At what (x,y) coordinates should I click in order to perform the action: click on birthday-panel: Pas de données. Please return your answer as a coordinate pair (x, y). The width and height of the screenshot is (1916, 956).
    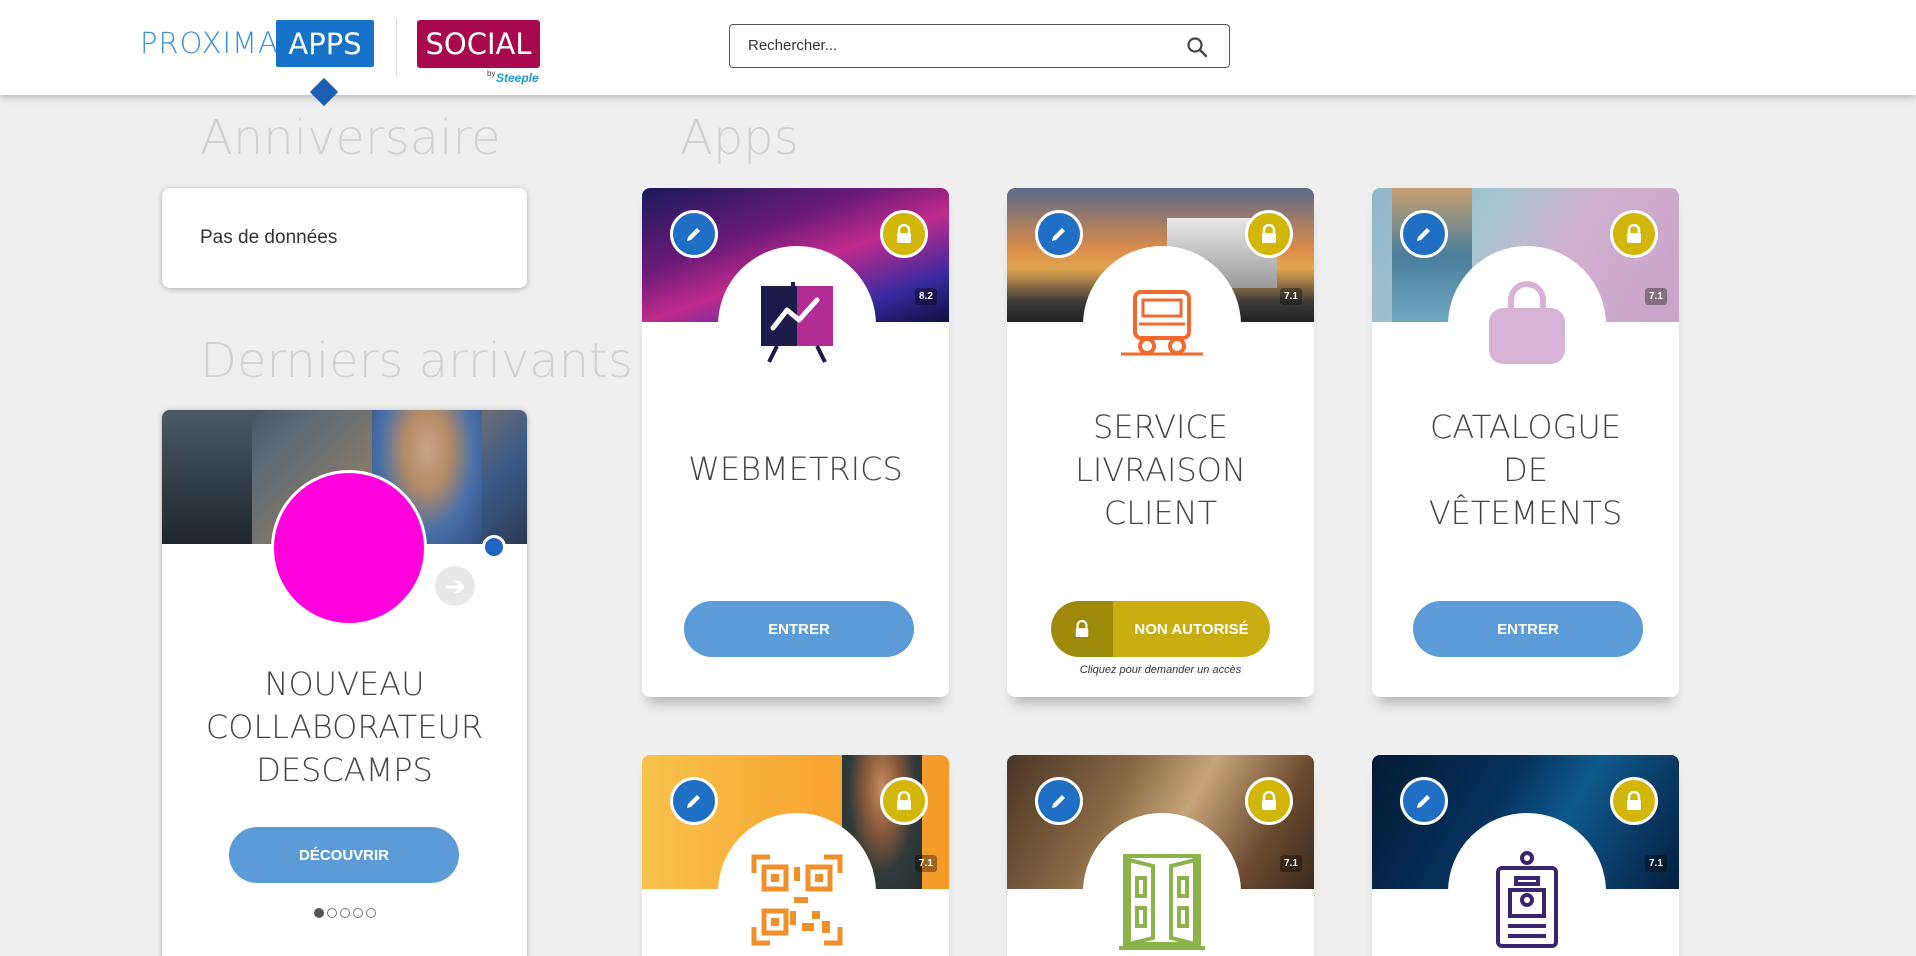
    Looking at the image, I should click on (344, 238).